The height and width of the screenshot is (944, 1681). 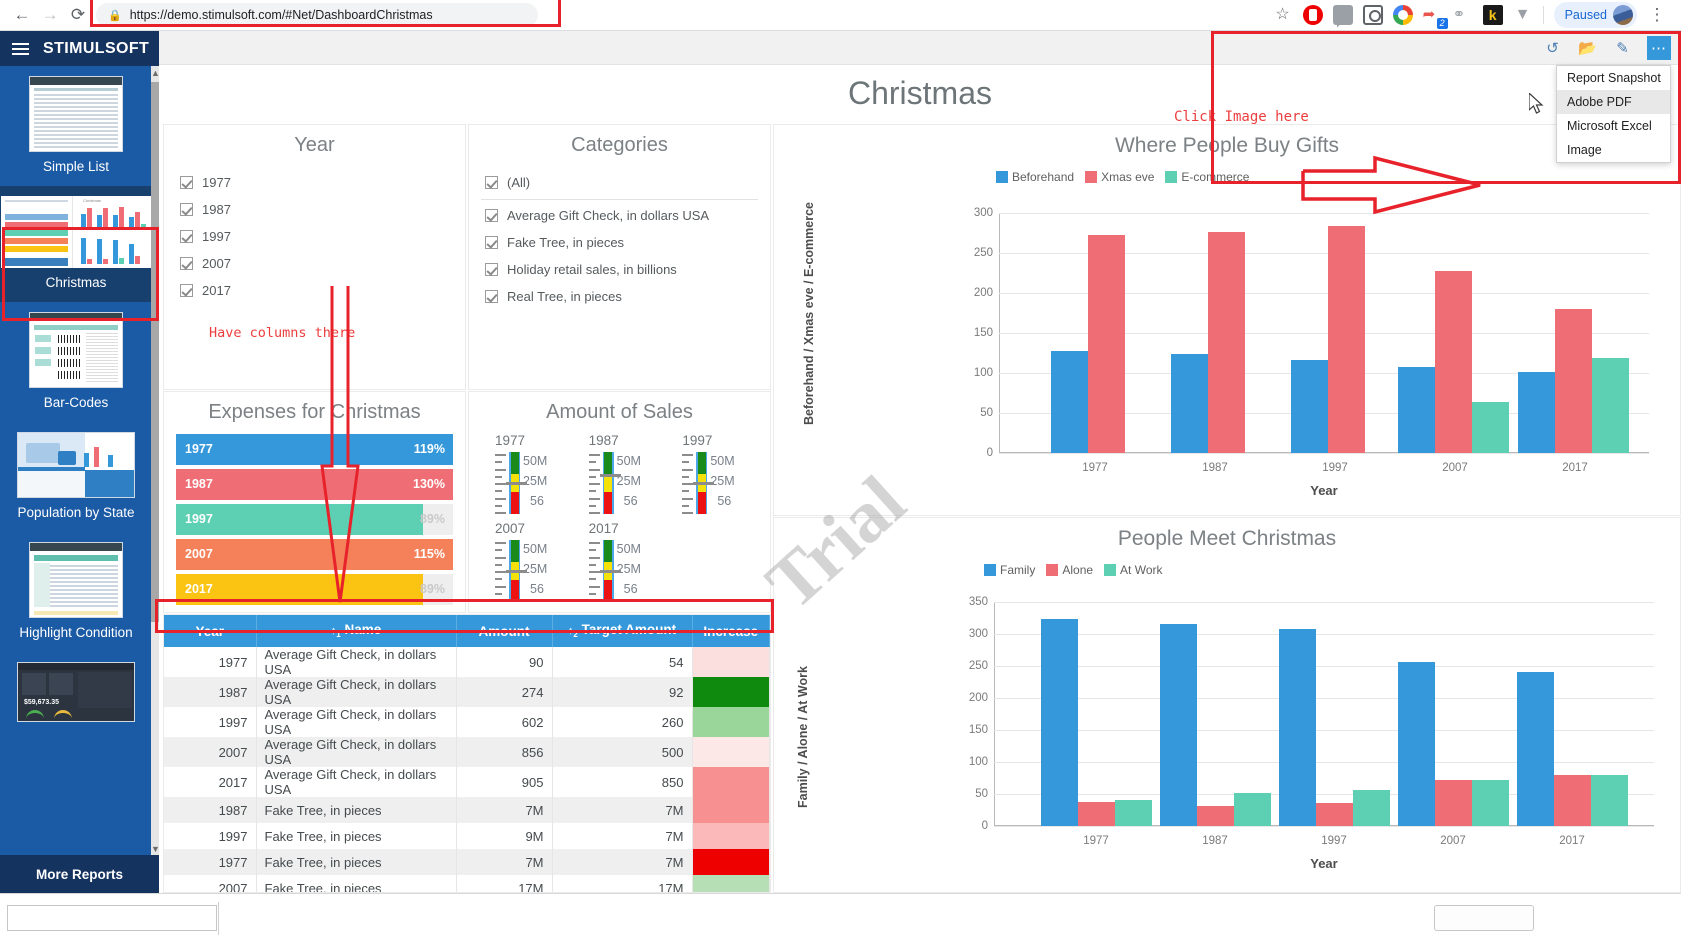 I want to click on sidebar-item-products: $59,673.35, so click(x=76, y=696).